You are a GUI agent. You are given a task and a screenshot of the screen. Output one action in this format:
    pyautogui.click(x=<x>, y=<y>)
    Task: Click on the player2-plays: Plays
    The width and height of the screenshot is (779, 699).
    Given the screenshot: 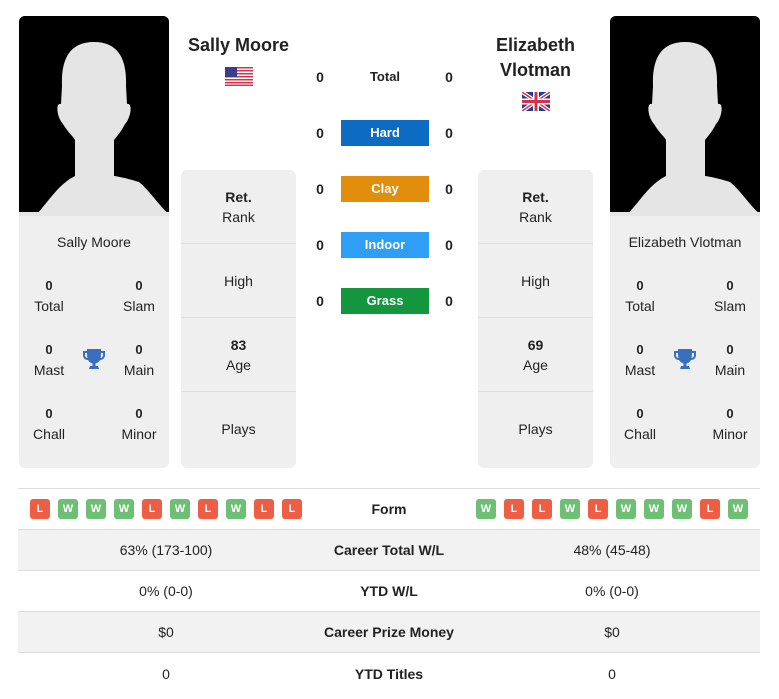 What is the action you would take?
    pyautogui.click(x=535, y=429)
    